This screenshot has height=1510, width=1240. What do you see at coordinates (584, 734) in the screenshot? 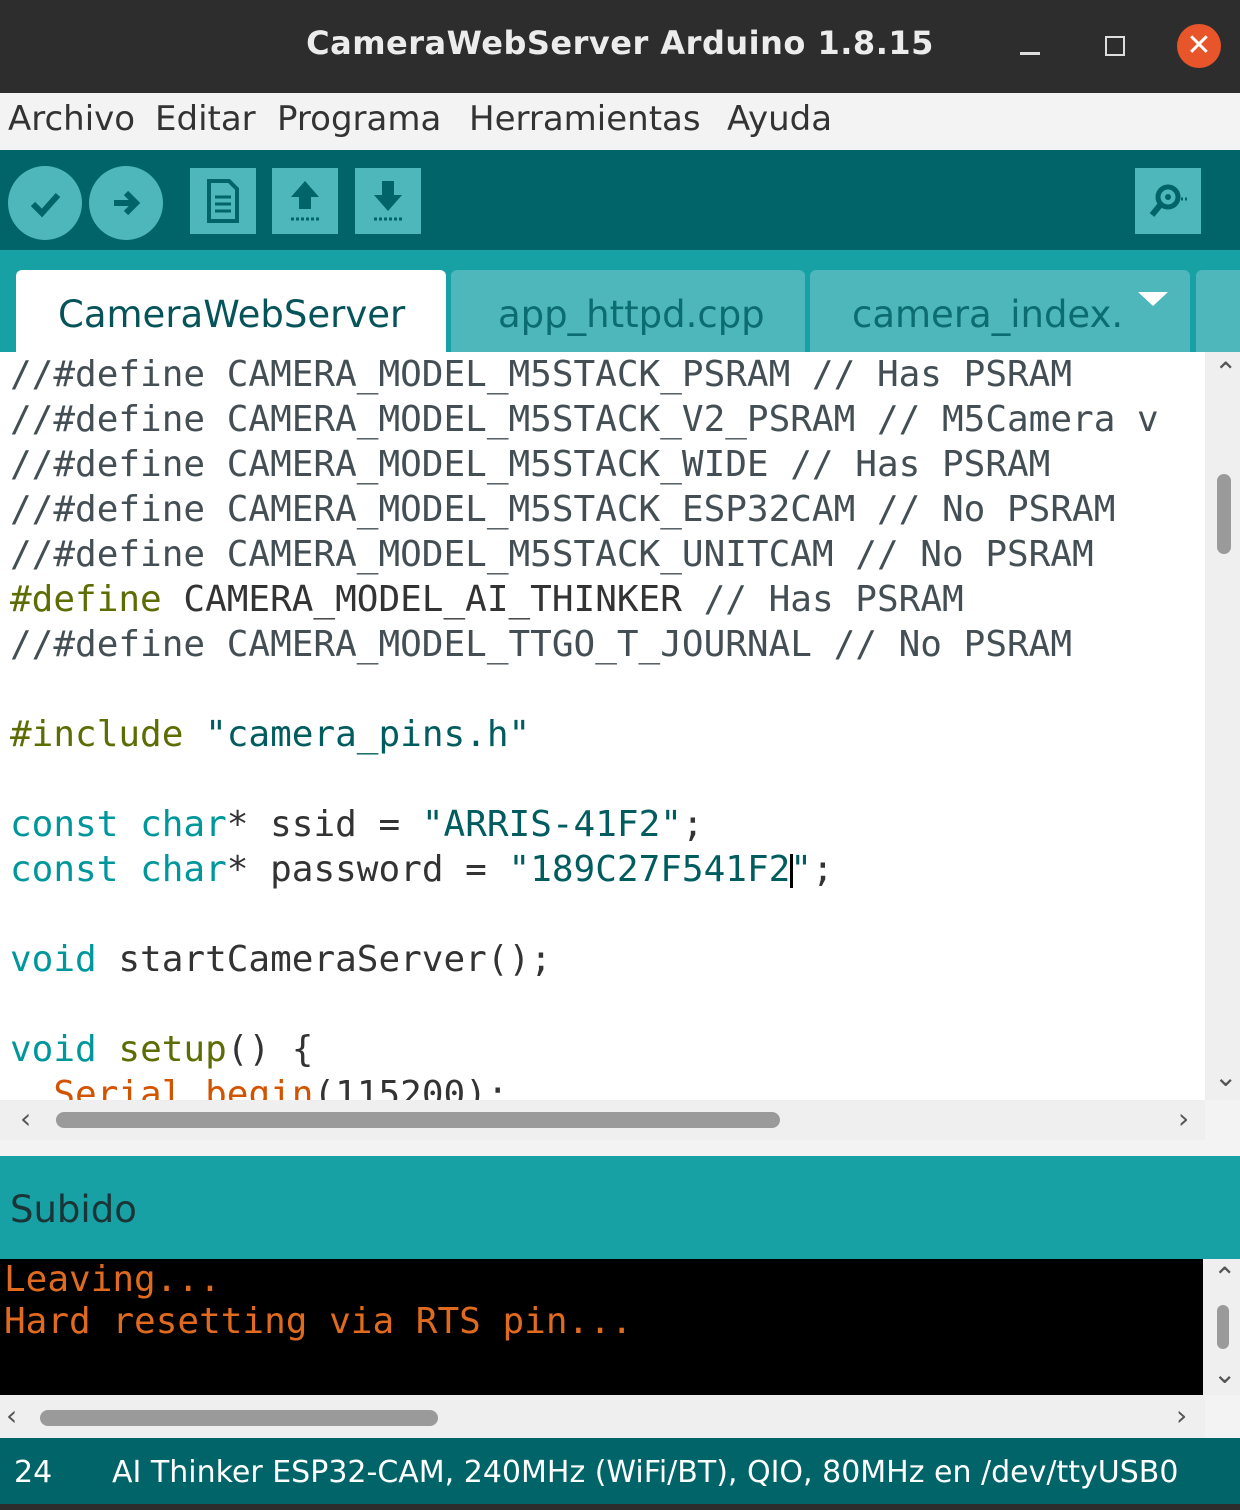
I see `code-line: #include "camera_pins.h"` at bounding box center [584, 734].